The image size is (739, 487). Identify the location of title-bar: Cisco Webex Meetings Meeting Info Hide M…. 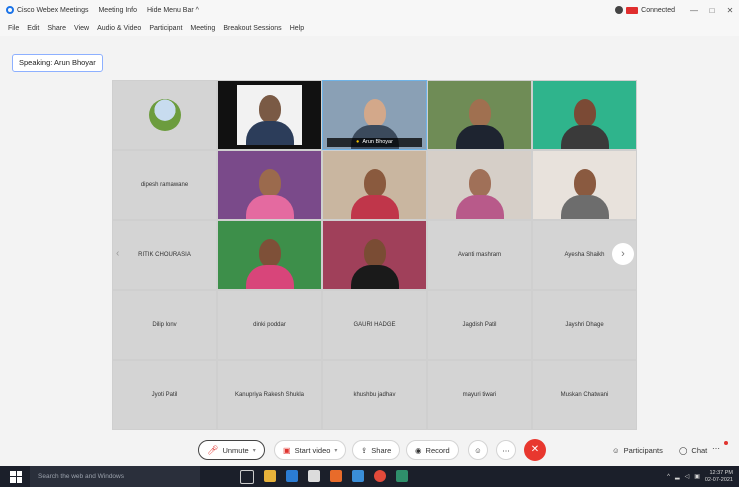
(369, 10).